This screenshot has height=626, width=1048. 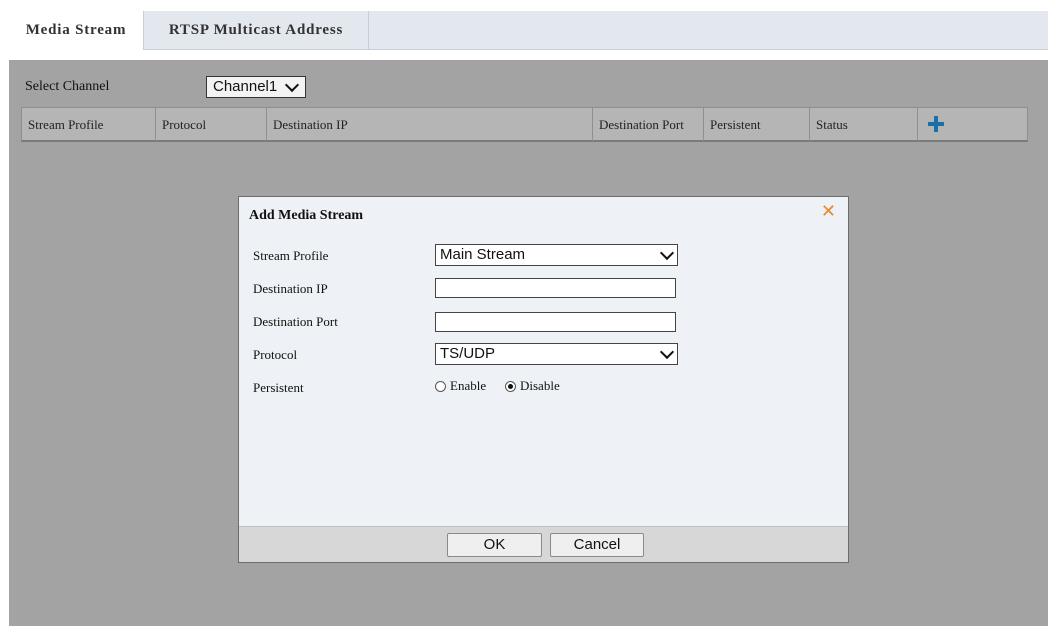 What do you see at coordinates (306, 215) in the screenshot?
I see `dialog-title: Add Media Stream` at bounding box center [306, 215].